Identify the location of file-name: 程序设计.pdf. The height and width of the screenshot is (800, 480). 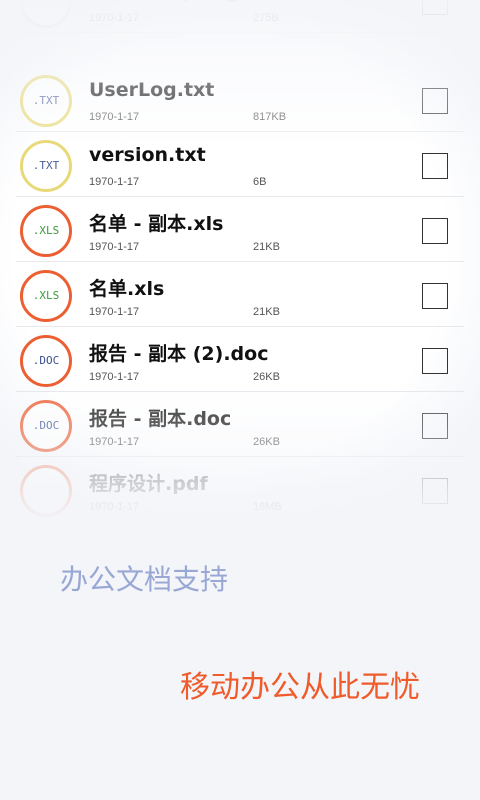
(148, 484).